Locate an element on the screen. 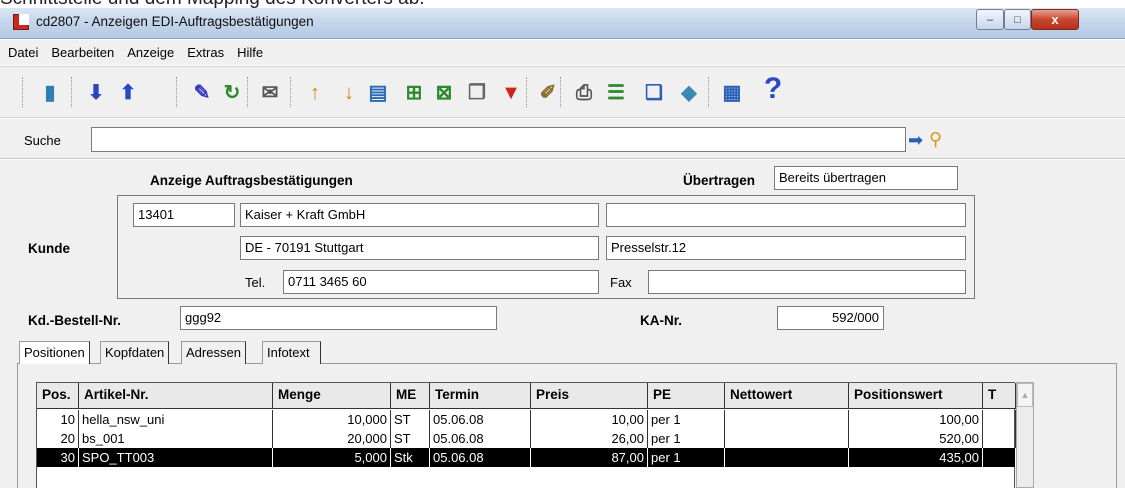 Image resolution: width=1125 pixels, height=488 pixels. table-cell: bs_001 is located at coordinates (176, 438).